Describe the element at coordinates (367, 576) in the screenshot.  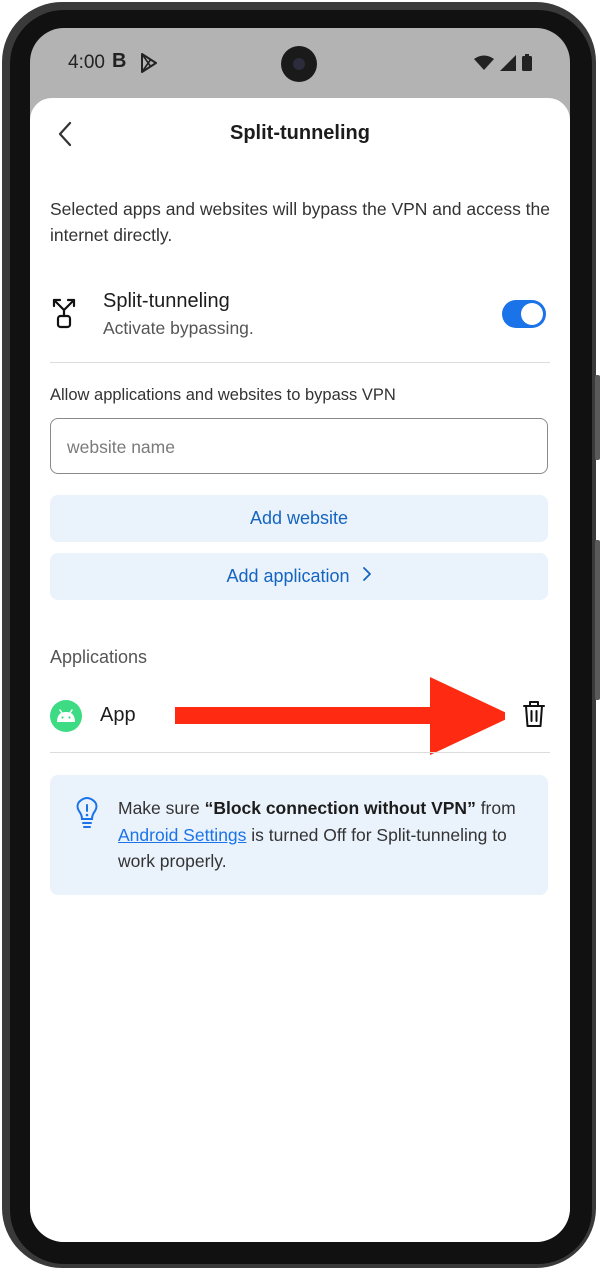
I see `chevron-right-icon` at that location.